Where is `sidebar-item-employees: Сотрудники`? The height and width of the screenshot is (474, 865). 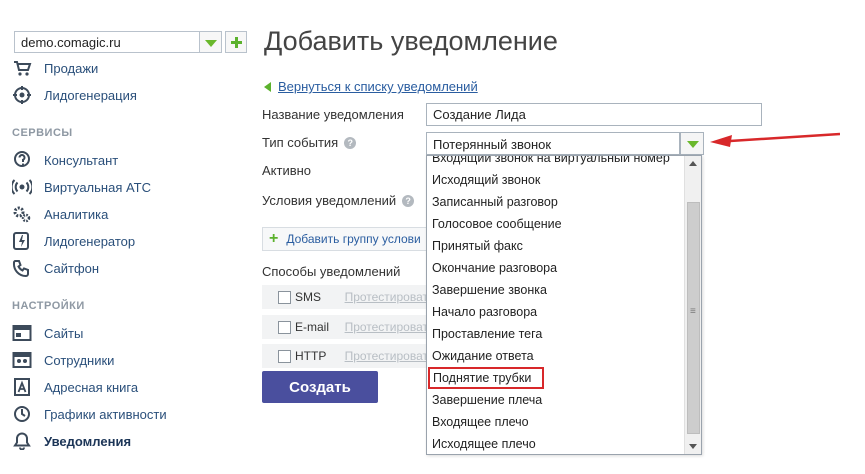 sidebar-item-employees: Сотрудники is located at coordinates (63, 360).